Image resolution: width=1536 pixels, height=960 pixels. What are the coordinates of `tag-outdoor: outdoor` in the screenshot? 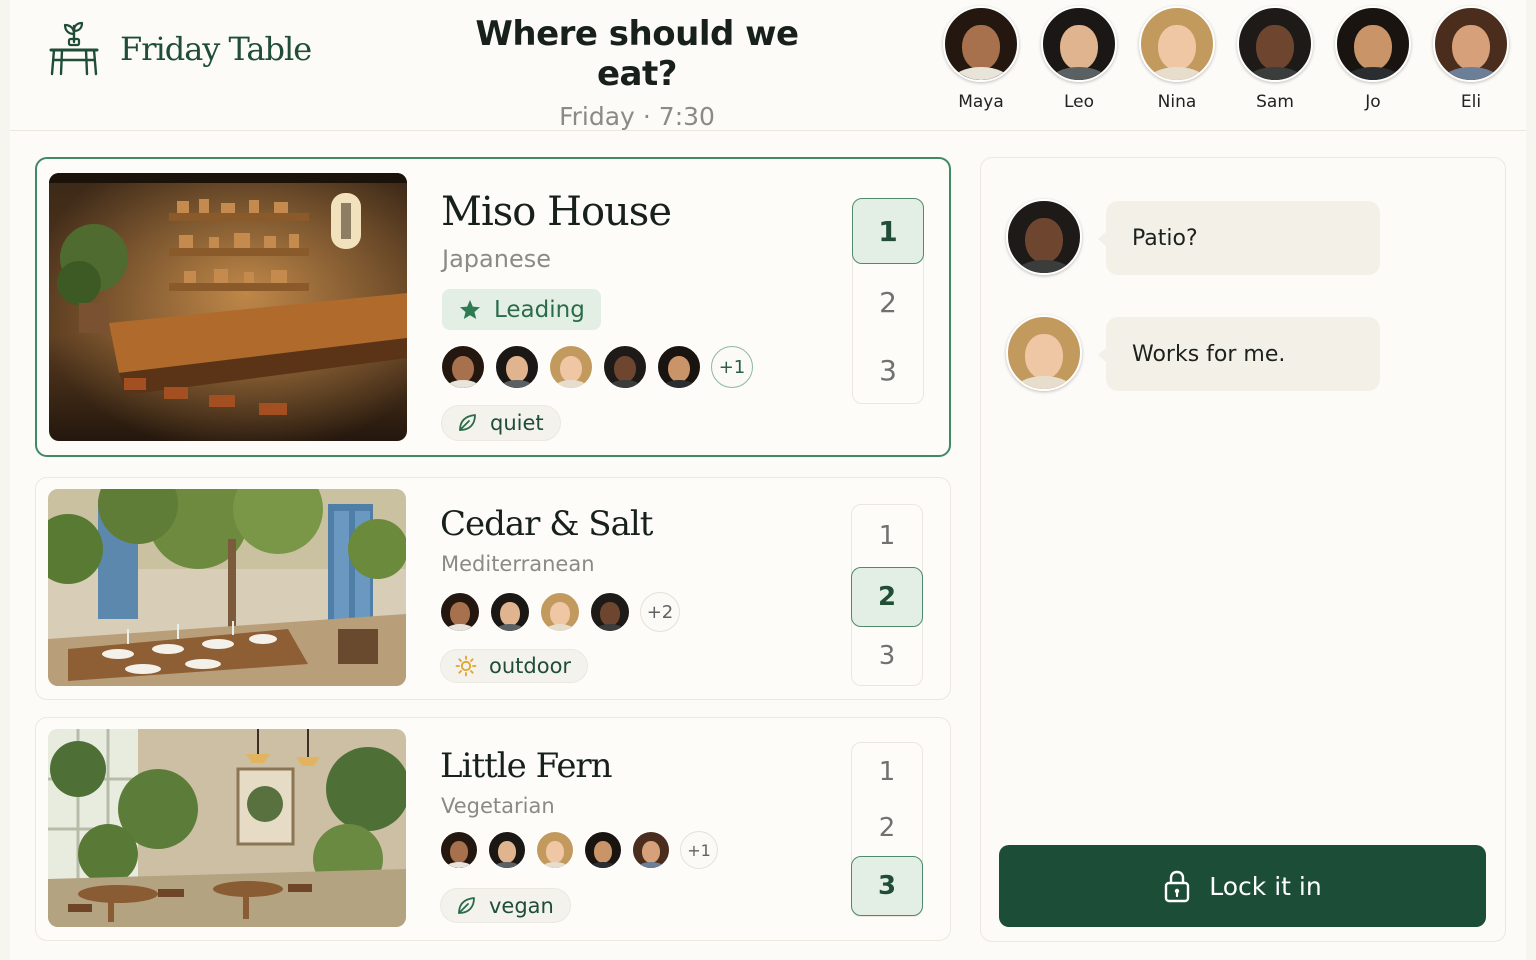 It's located at (514, 666).